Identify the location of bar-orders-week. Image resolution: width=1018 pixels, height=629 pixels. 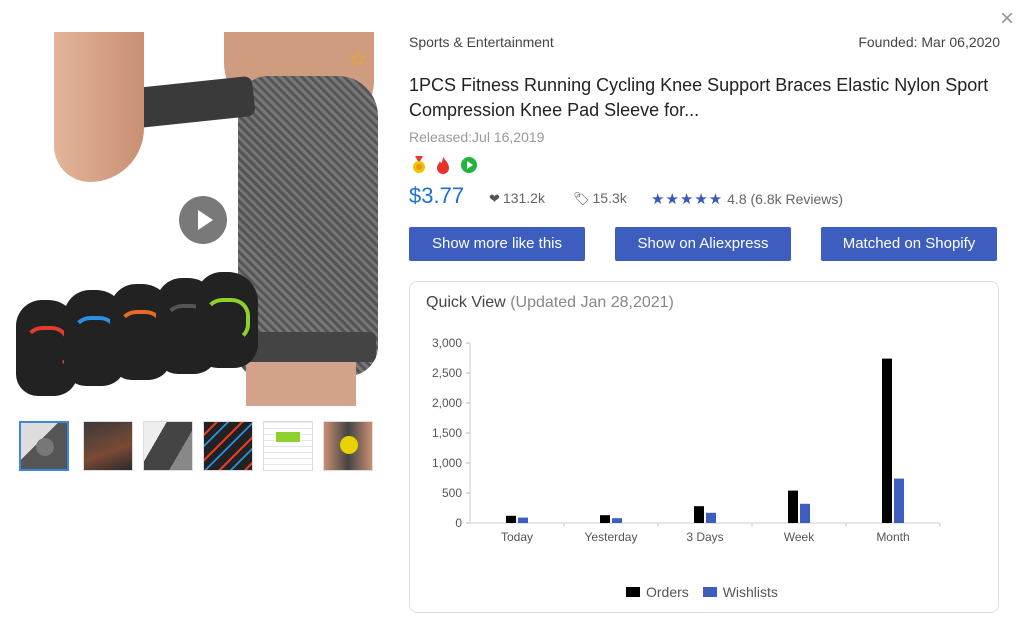
(793, 506).